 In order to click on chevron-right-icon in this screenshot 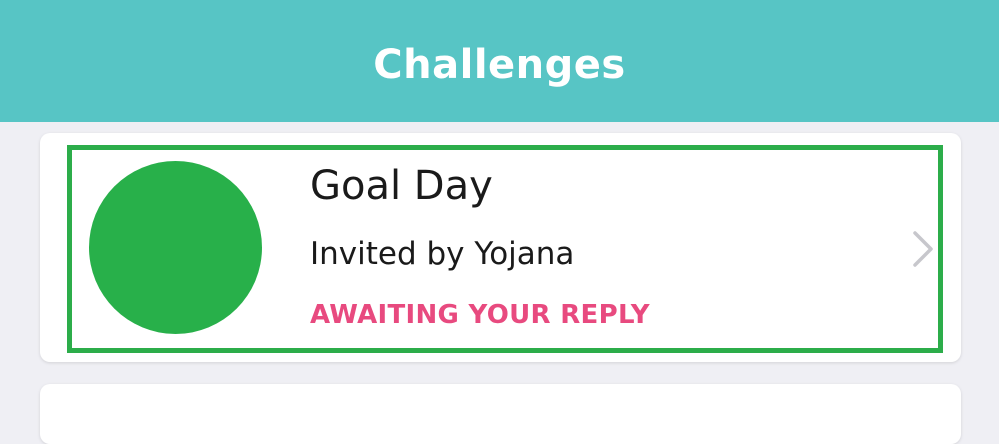, I will do `click(923, 249)`.